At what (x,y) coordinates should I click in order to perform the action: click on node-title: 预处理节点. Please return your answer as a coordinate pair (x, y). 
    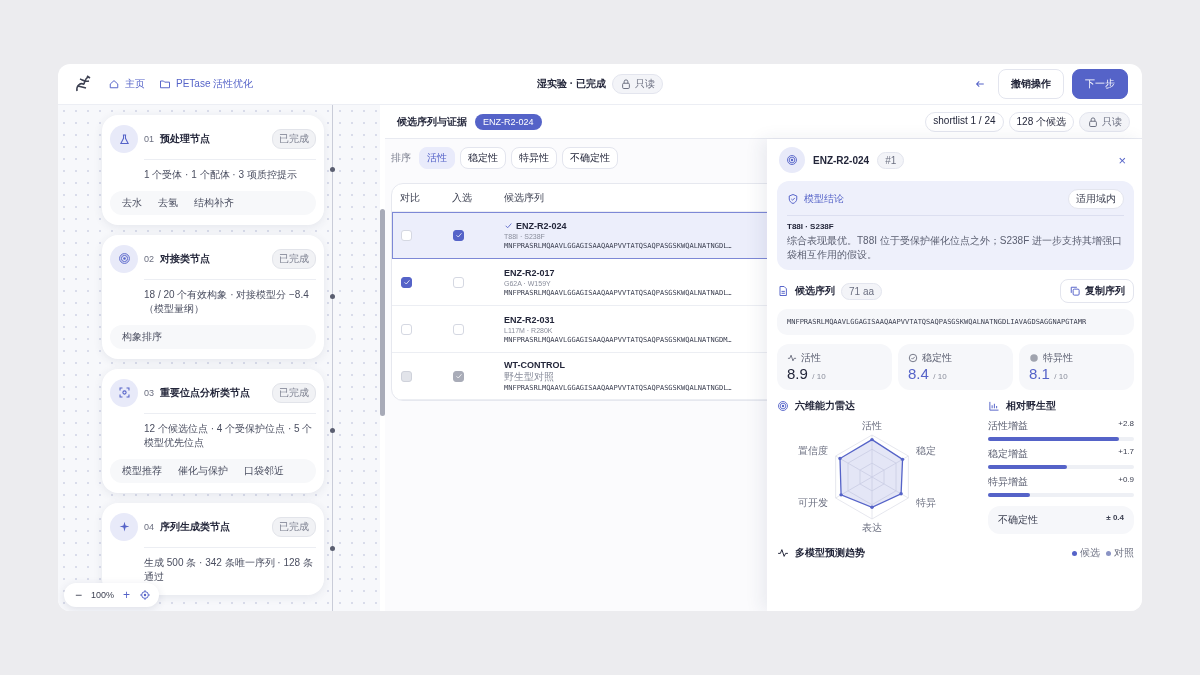
    Looking at the image, I should click on (185, 139).